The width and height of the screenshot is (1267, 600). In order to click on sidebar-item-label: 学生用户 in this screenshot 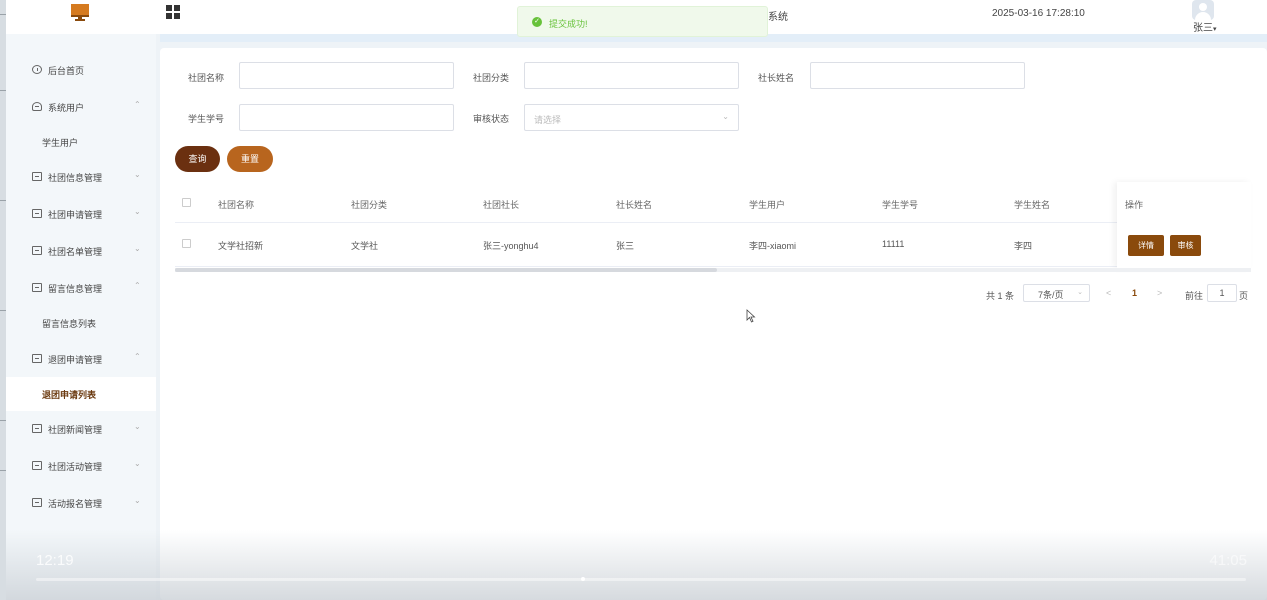, I will do `click(60, 143)`.